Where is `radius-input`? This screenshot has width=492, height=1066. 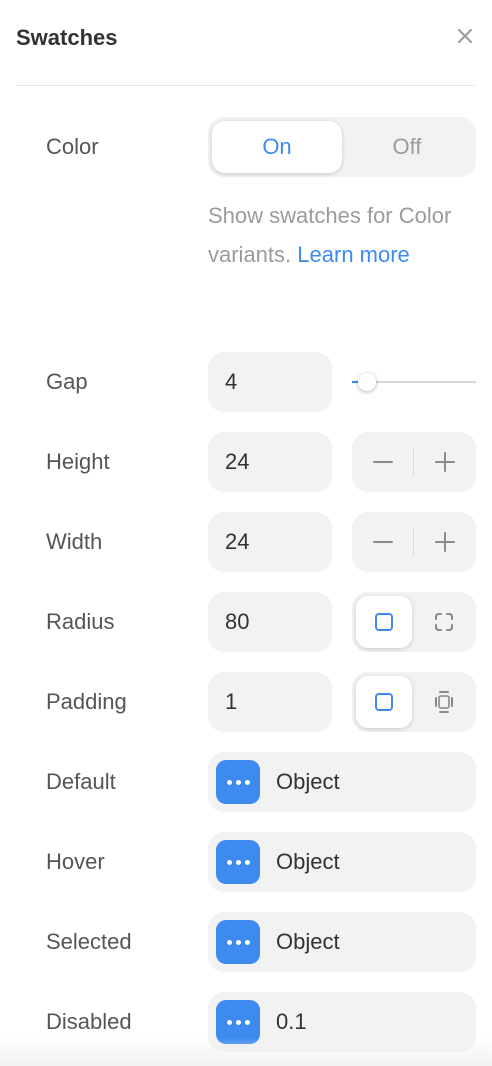 radius-input is located at coordinates (270, 622).